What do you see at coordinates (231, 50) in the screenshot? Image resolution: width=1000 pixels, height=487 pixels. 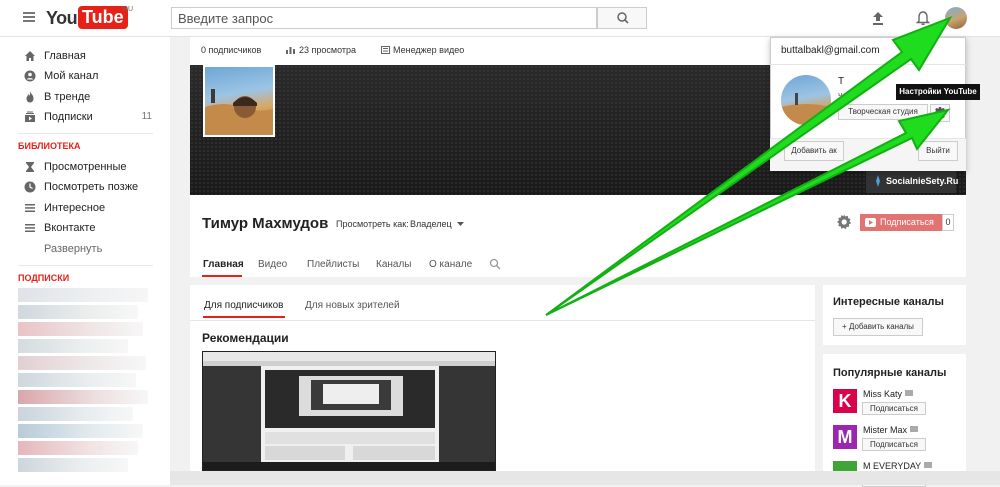 I see `subscribers-stat: 0 подписчиков` at bounding box center [231, 50].